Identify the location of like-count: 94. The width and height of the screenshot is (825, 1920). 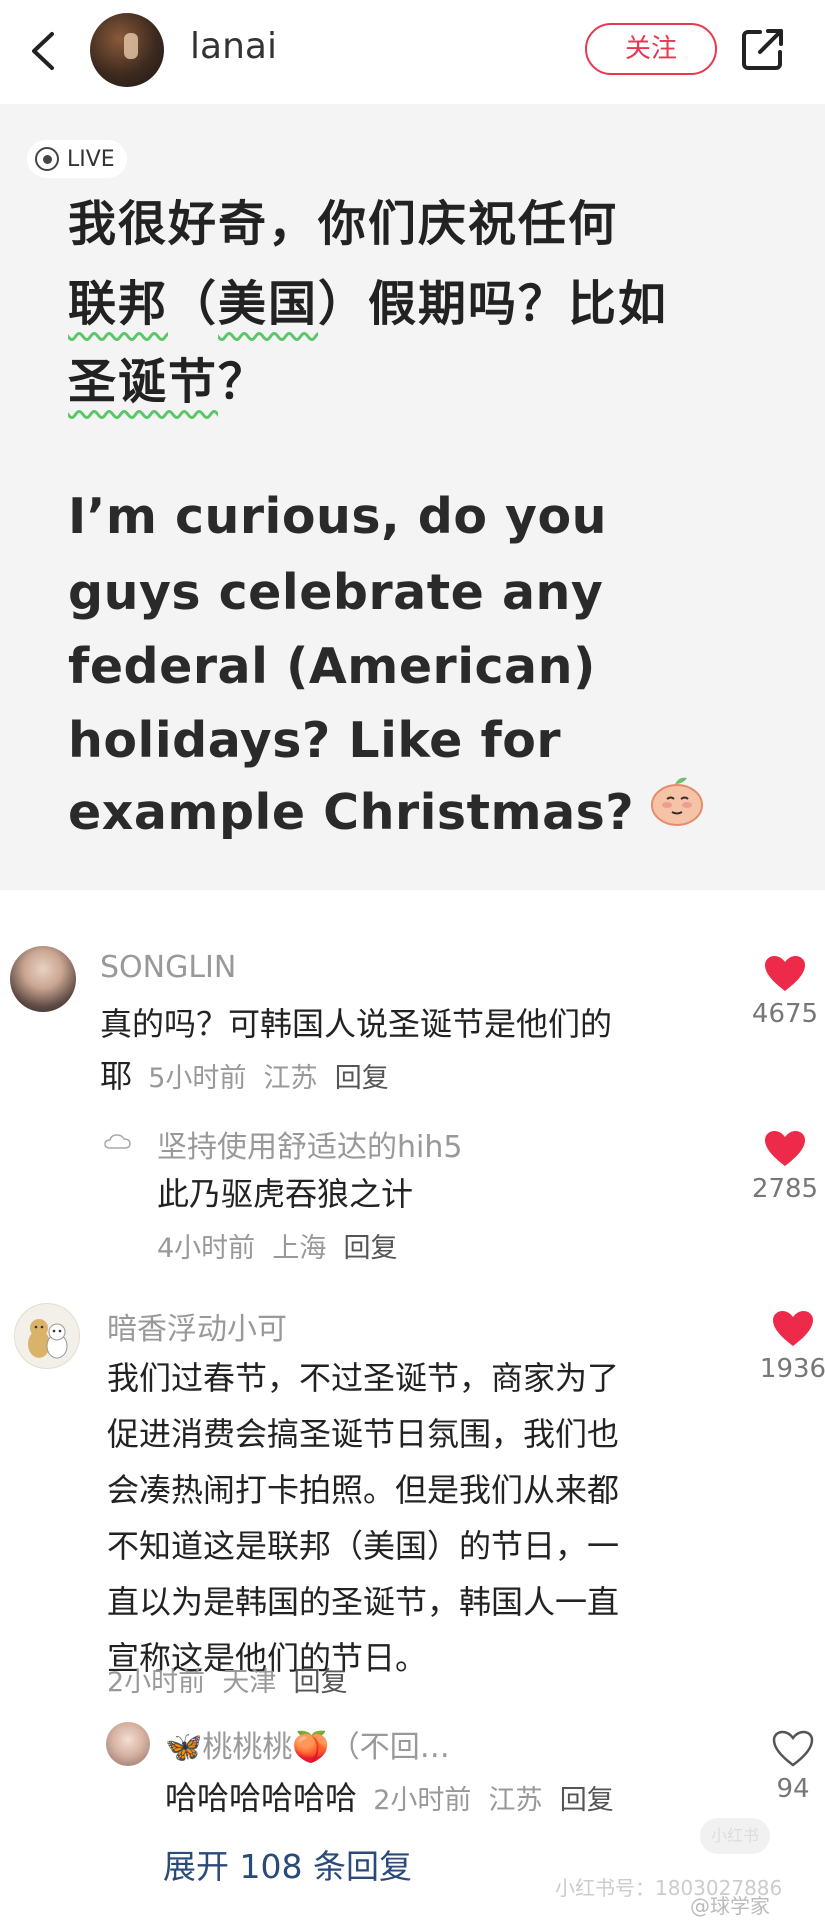
(793, 1789).